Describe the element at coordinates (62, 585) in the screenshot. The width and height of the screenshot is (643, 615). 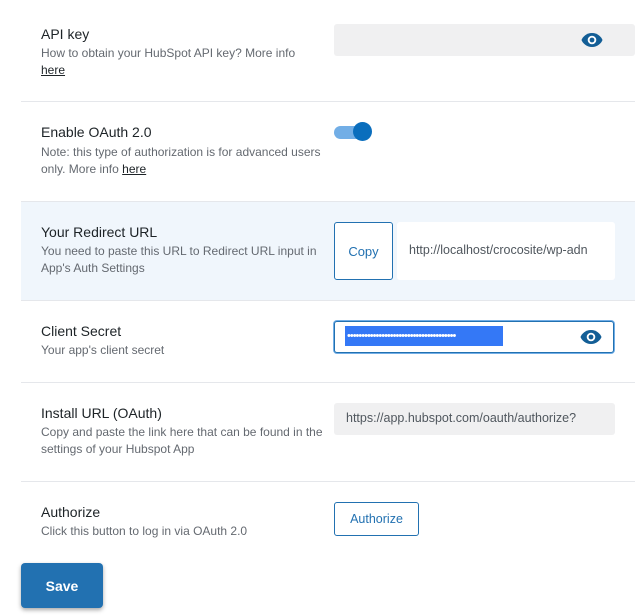
I see `save-button: Save` at that location.